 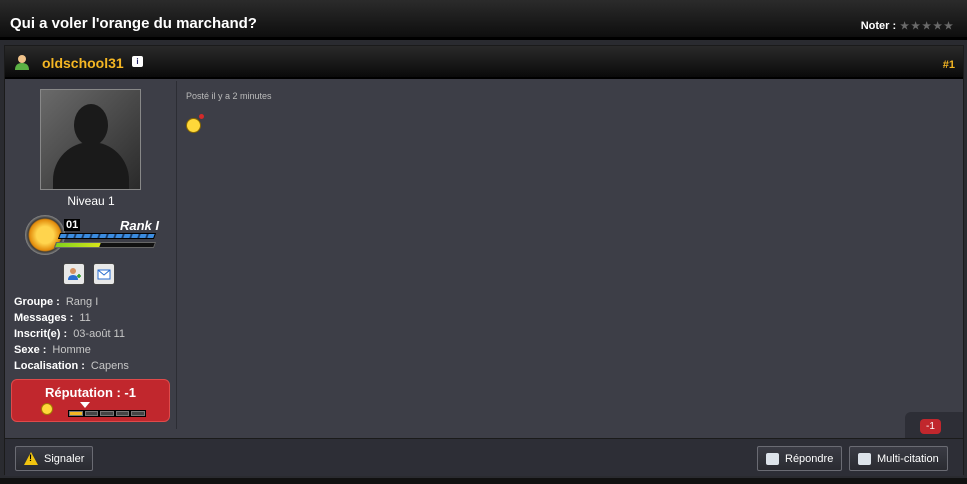 What do you see at coordinates (52, 350) in the screenshot?
I see `stat-row: Sexe : Homme` at bounding box center [52, 350].